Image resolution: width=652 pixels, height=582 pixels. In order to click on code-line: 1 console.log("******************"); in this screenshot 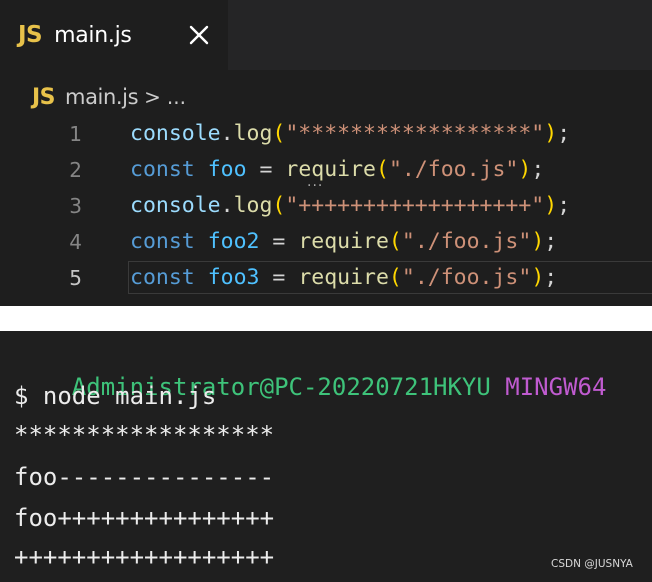, I will do `click(326, 134)`.